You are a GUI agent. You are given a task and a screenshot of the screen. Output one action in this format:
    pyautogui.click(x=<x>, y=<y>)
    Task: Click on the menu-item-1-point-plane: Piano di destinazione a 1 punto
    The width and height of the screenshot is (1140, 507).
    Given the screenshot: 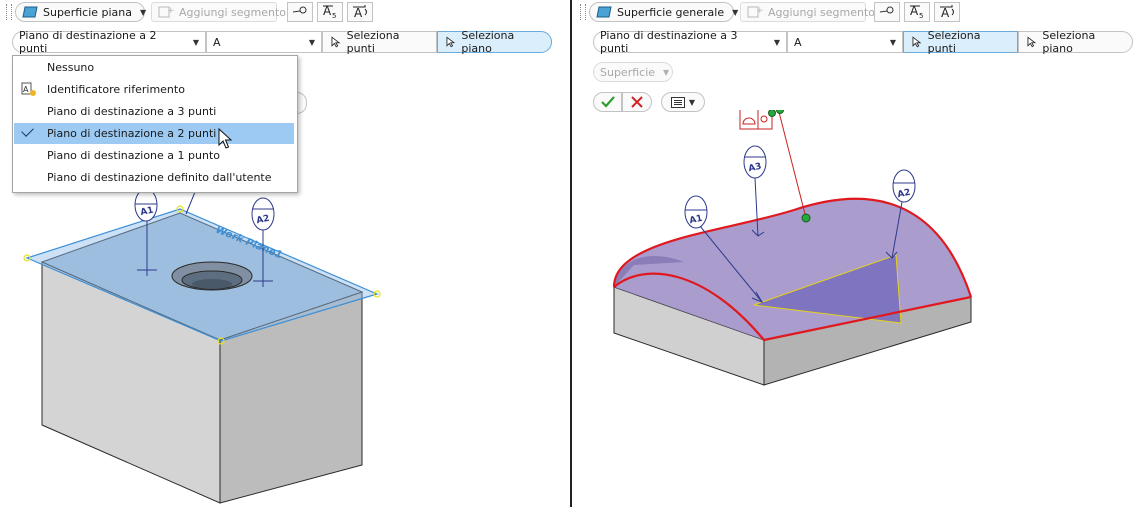 What is the action you would take?
    pyautogui.click(x=154, y=155)
    